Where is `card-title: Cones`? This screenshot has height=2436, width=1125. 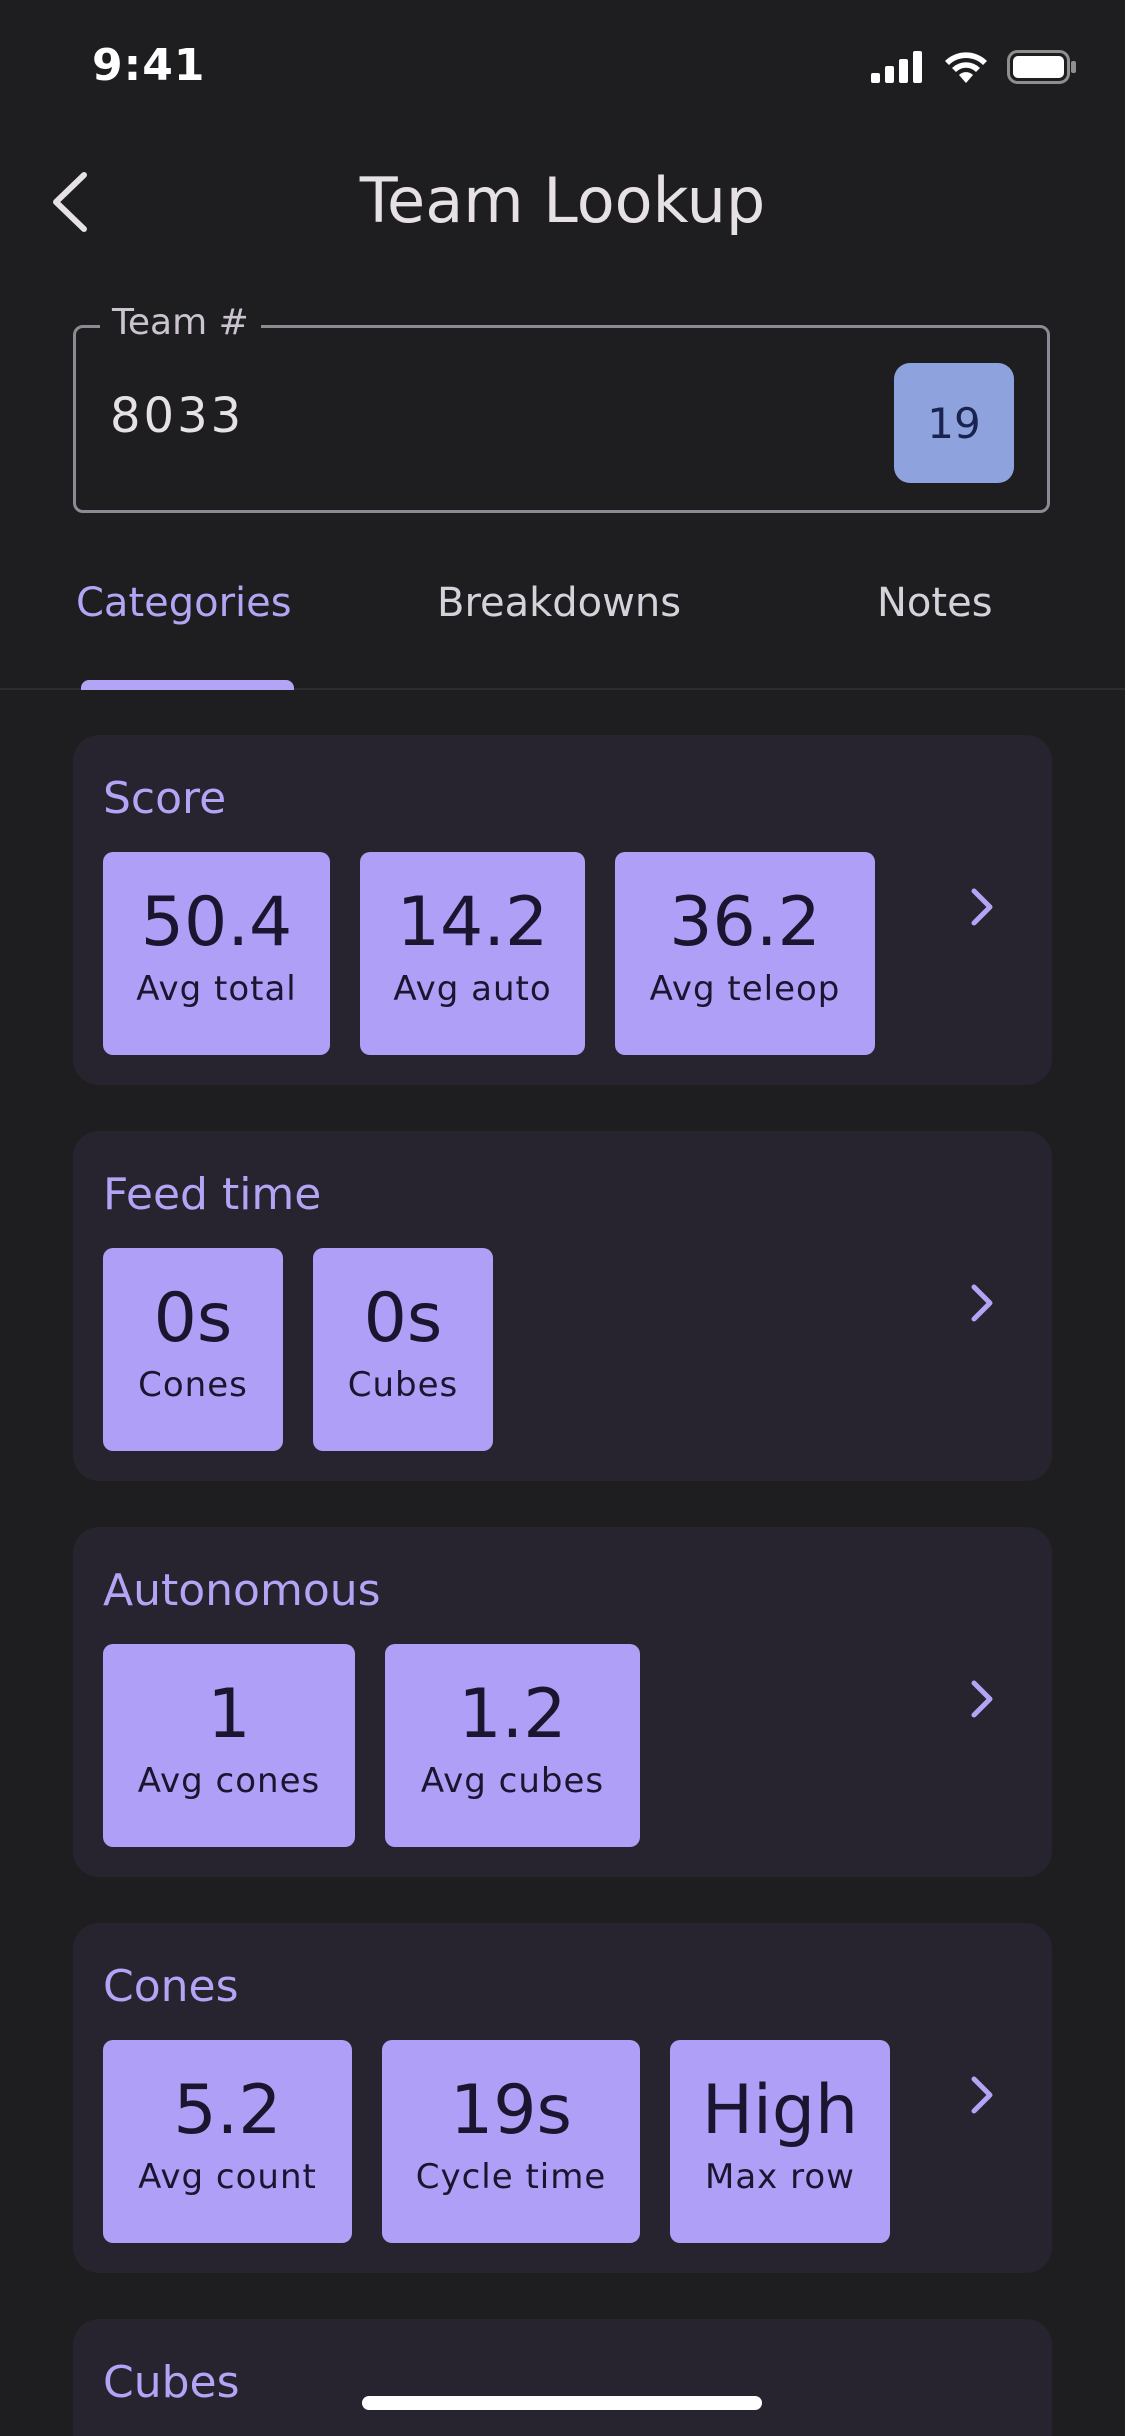
card-title: Cones is located at coordinates (171, 1986).